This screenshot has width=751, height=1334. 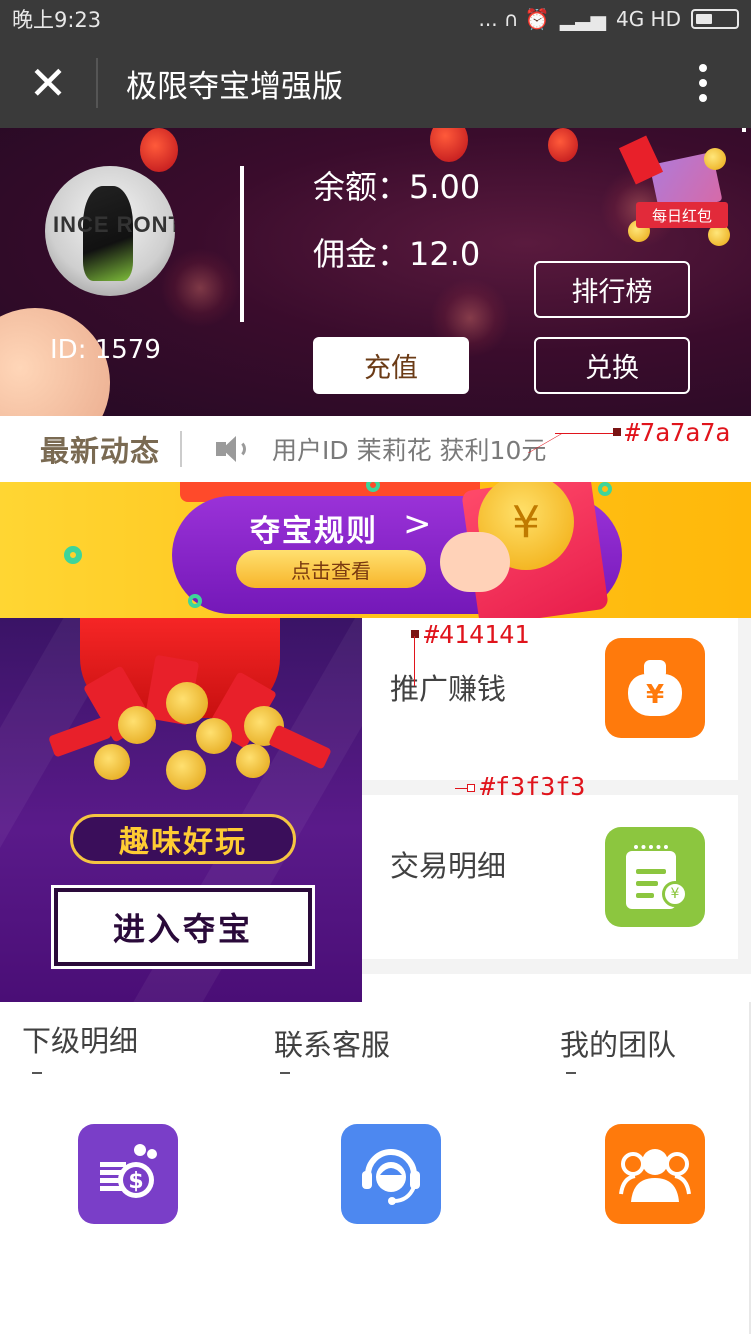 I want to click on corner-dot, so click(x=744, y=130).